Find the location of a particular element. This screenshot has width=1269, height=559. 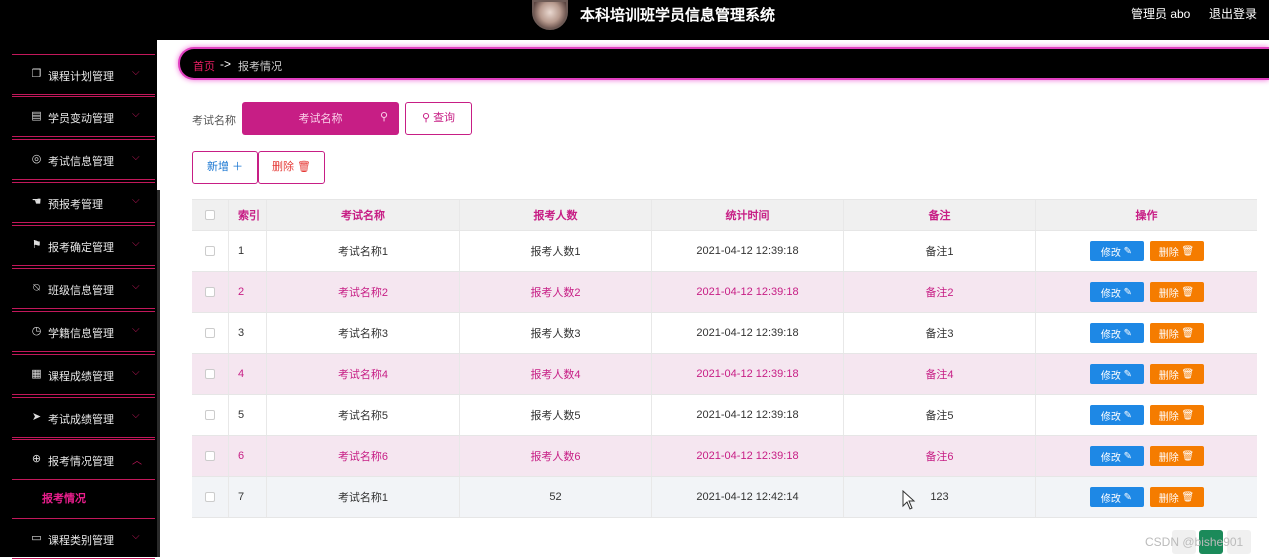

breadcrumb-home: 首页 is located at coordinates (204, 66).